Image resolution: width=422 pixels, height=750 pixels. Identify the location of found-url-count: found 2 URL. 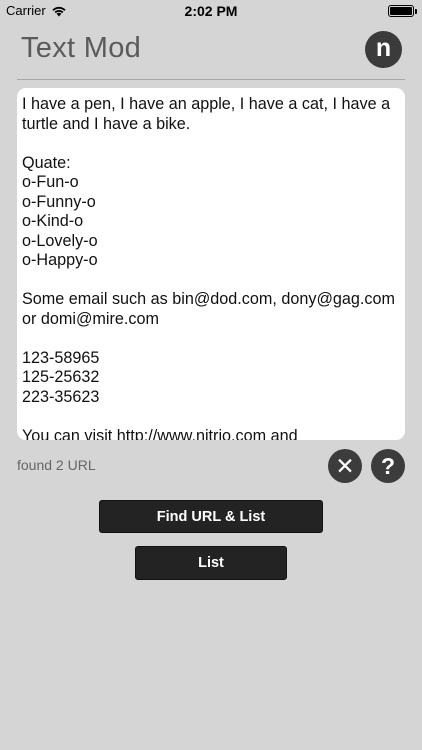
(56, 465).